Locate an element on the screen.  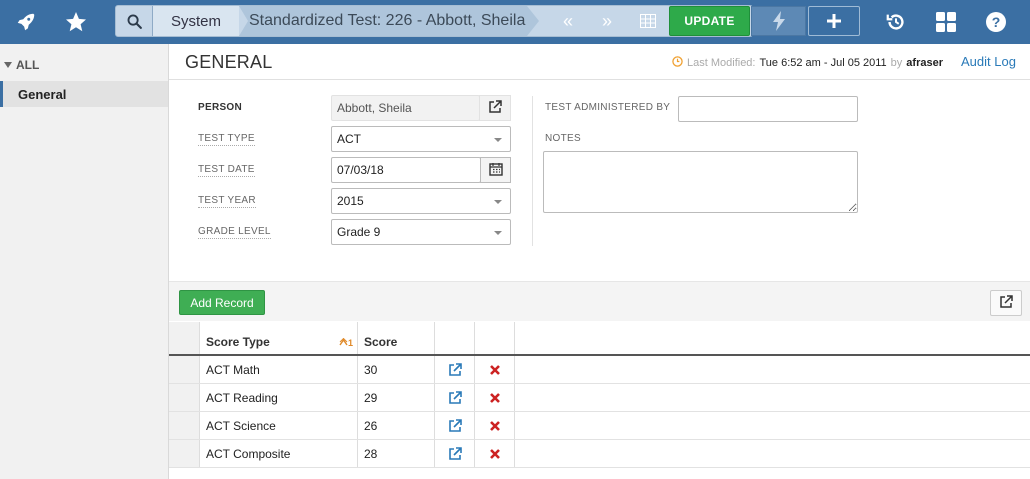
notes-textarea is located at coordinates (700, 182).